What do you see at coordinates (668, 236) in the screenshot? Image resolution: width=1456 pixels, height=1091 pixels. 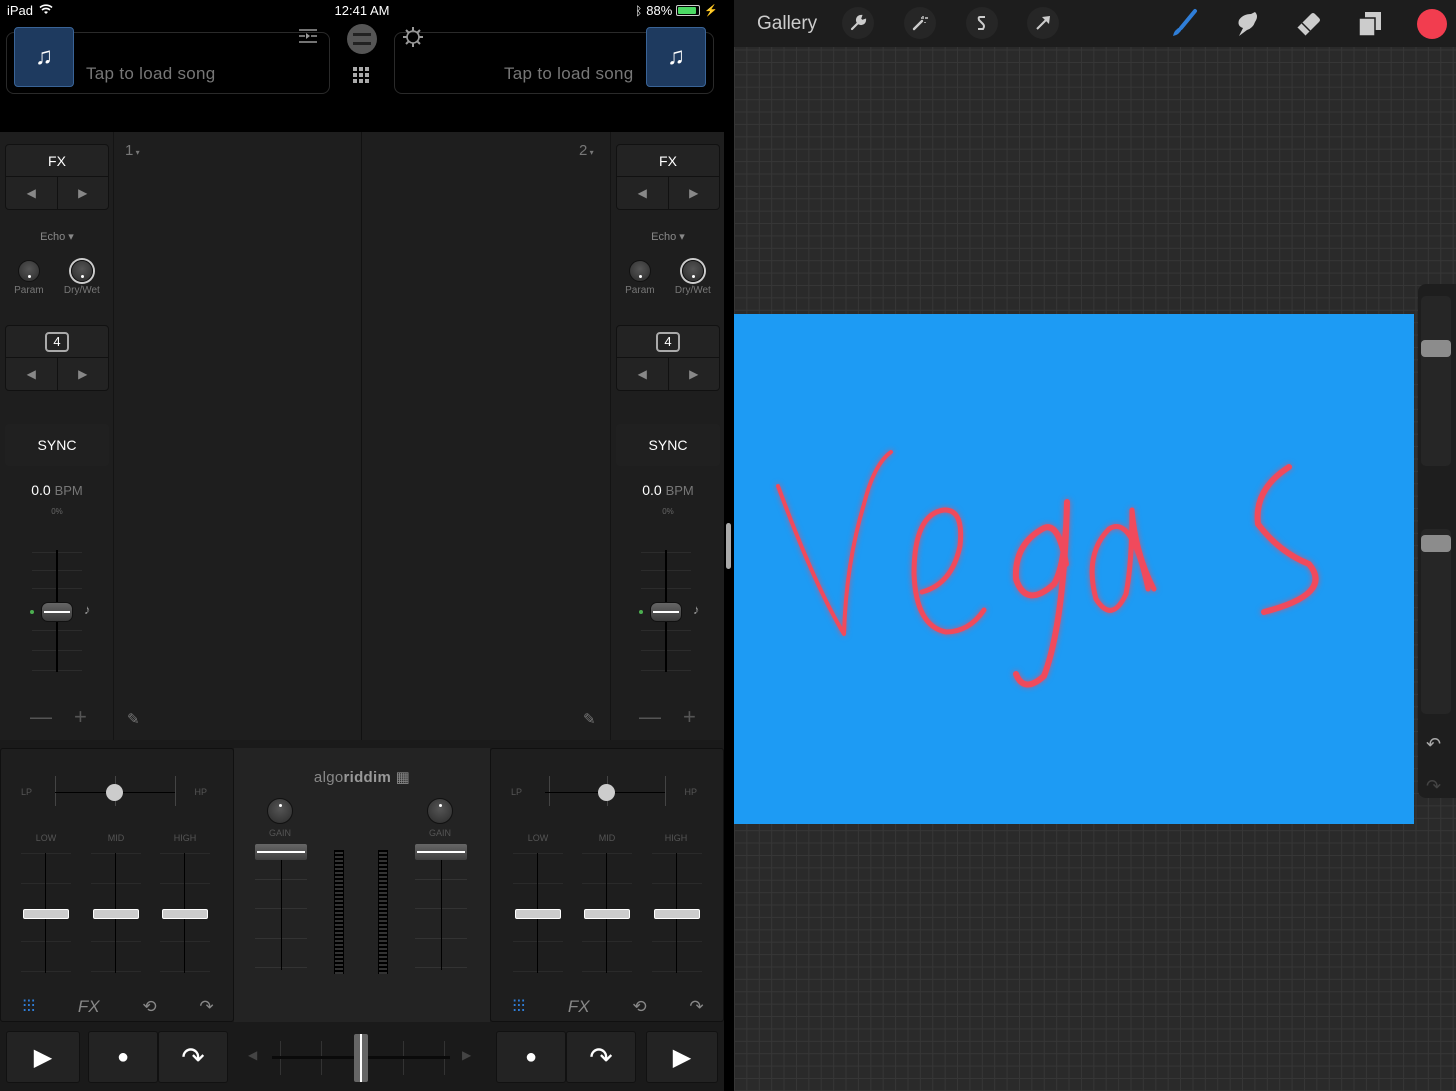 I see `deck-2-effect-select: Echo ▾` at bounding box center [668, 236].